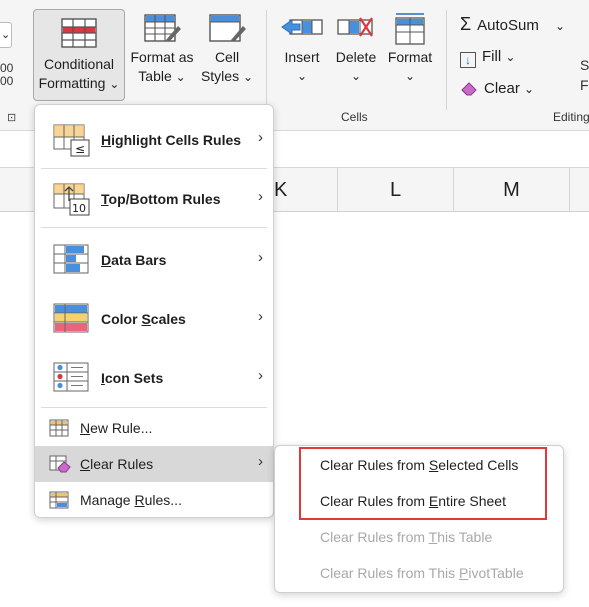 This screenshot has width=589, height=607. Describe the element at coordinates (227, 28) in the screenshot. I see `cell-styles-icon` at that location.